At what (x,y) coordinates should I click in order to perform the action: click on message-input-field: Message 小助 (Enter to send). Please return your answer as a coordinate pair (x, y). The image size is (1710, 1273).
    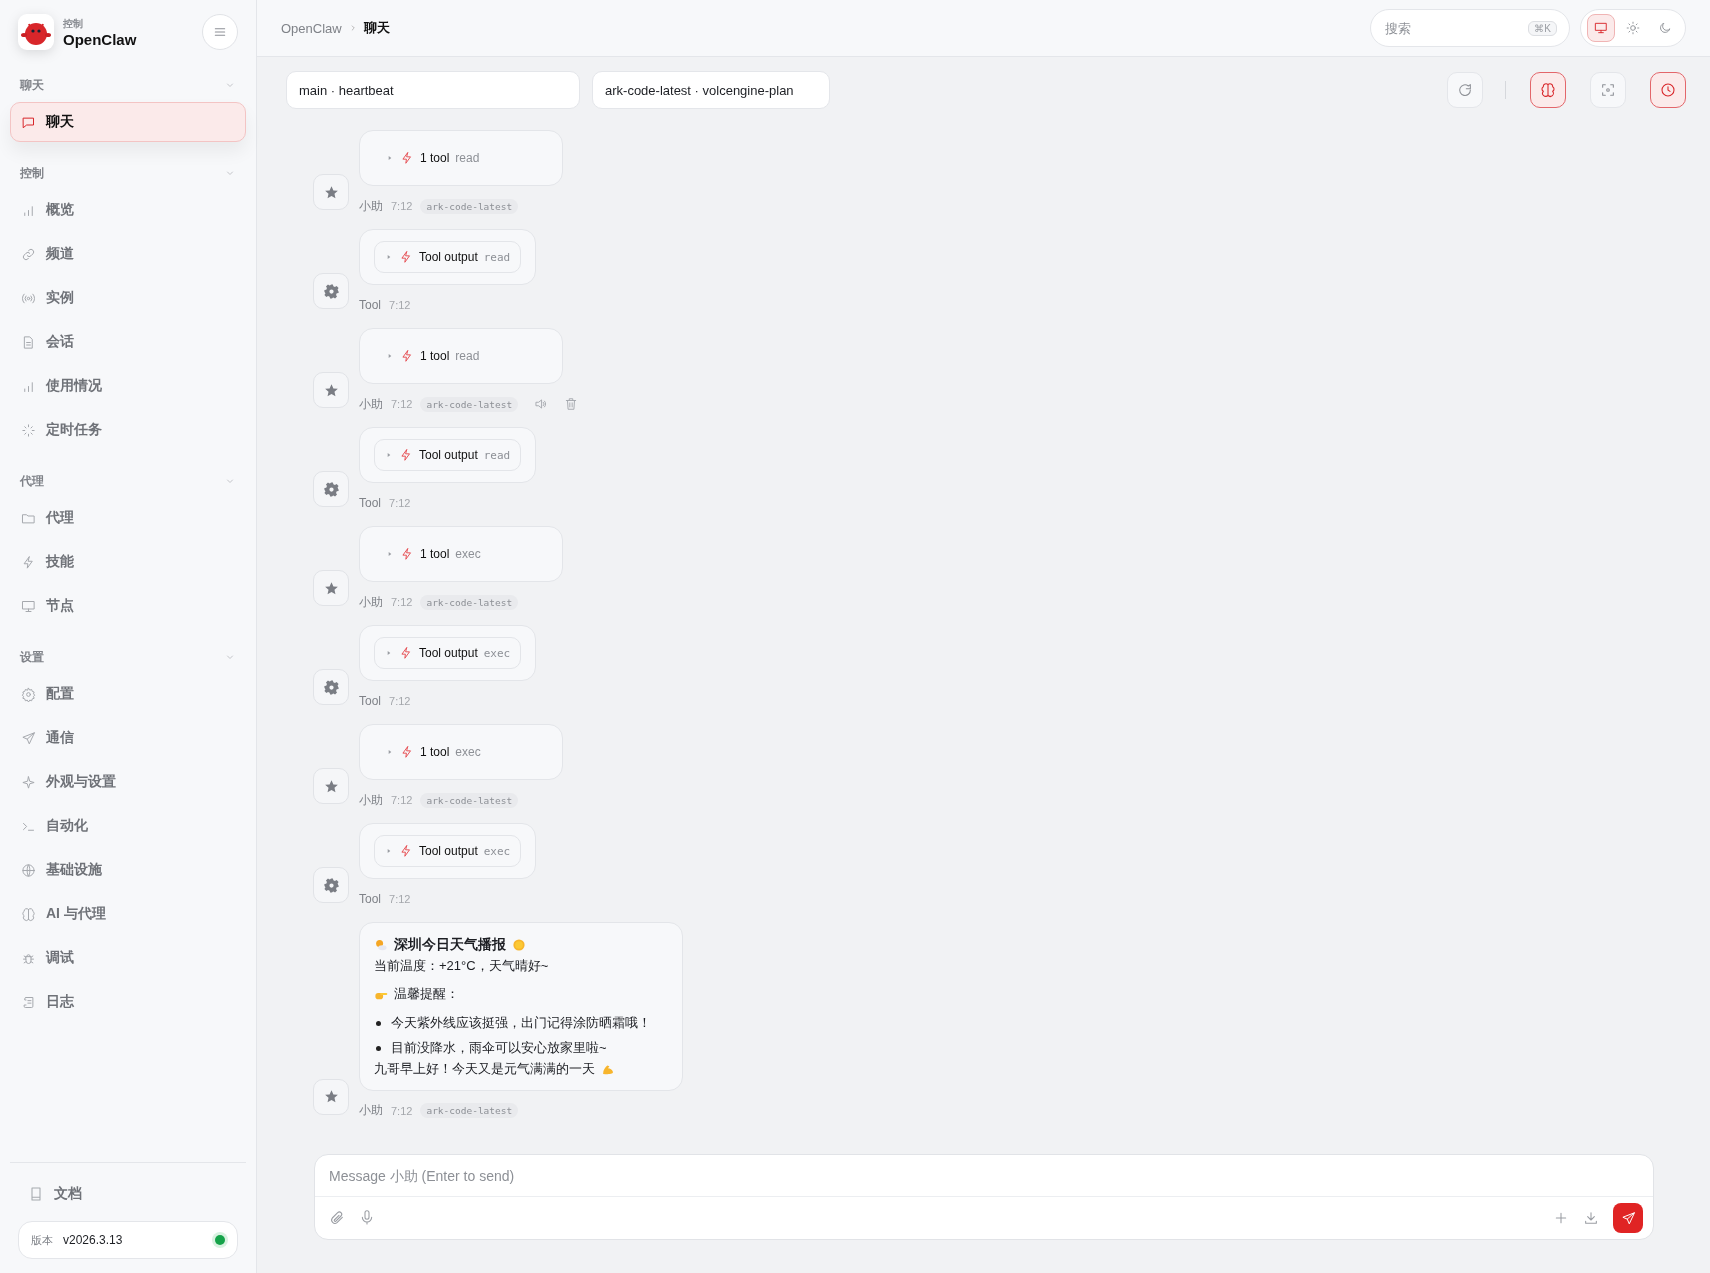
    Looking at the image, I should click on (984, 1176).